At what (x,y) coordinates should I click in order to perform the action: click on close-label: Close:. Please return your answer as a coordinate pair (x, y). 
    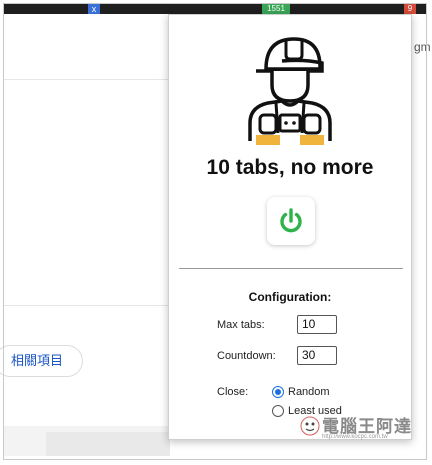
    Looking at the image, I should click on (233, 392).